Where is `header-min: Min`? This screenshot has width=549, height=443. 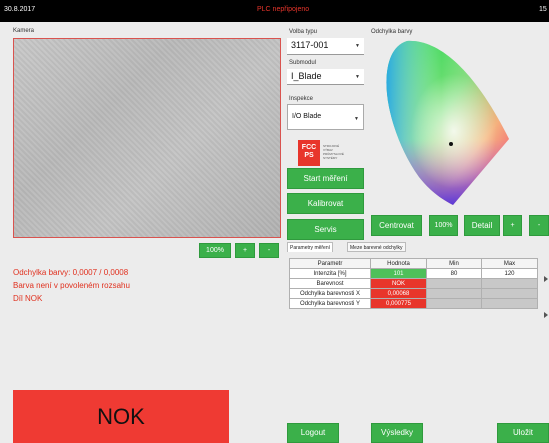 header-min: Min is located at coordinates (454, 263).